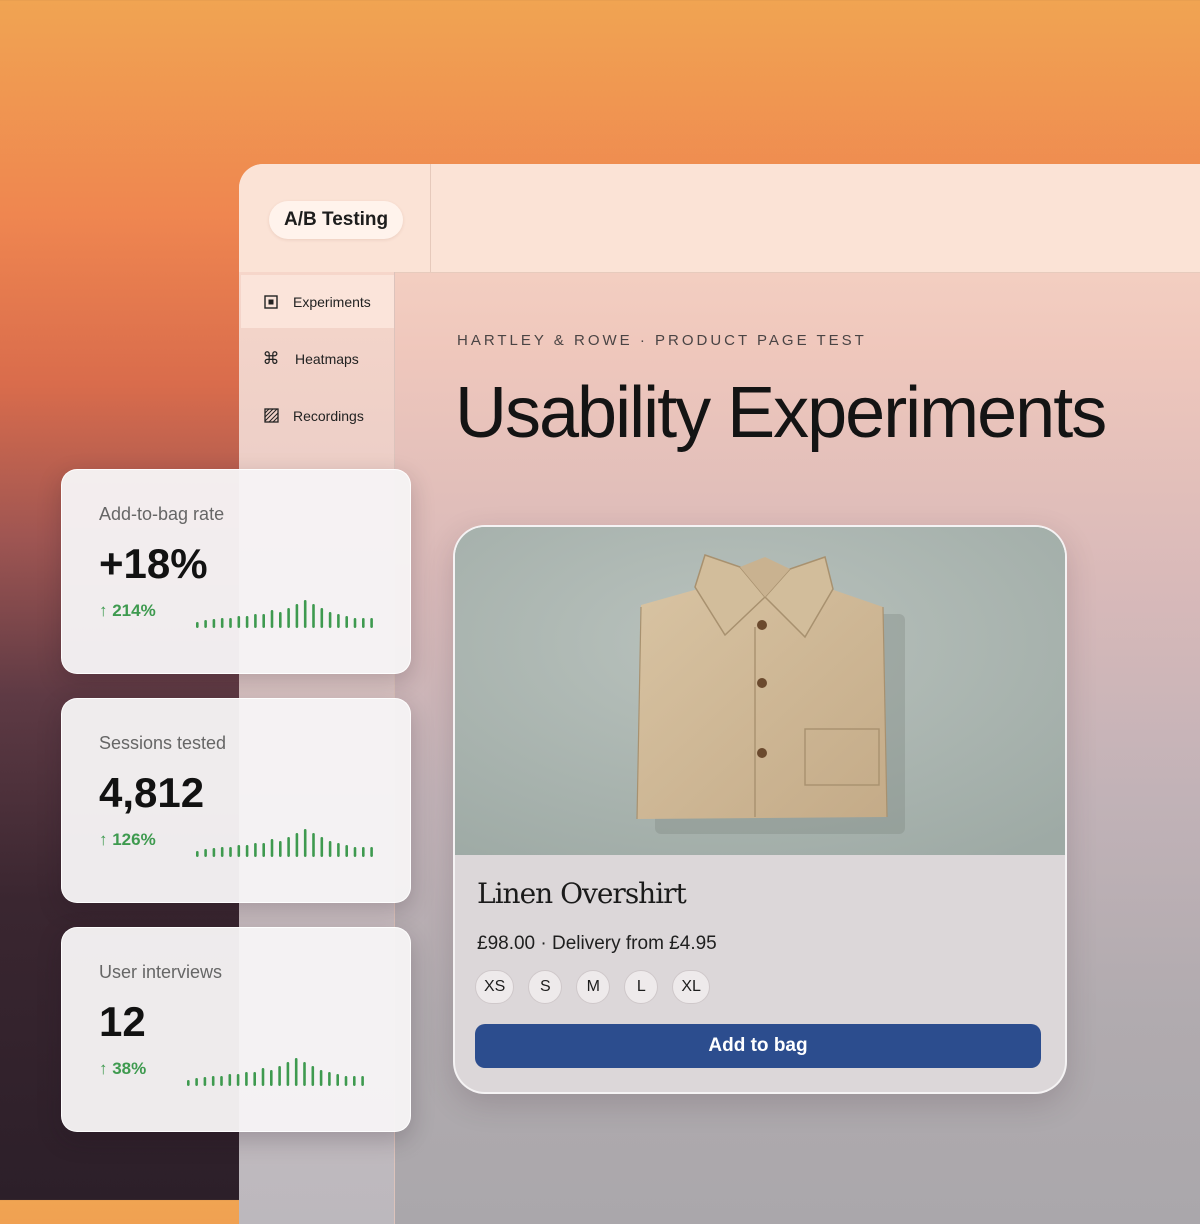 The height and width of the screenshot is (1224, 1200). Describe the element at coordinates (758, 1046) in the screenshot. I see `add-to-bag-button: Add to bag` at that location.